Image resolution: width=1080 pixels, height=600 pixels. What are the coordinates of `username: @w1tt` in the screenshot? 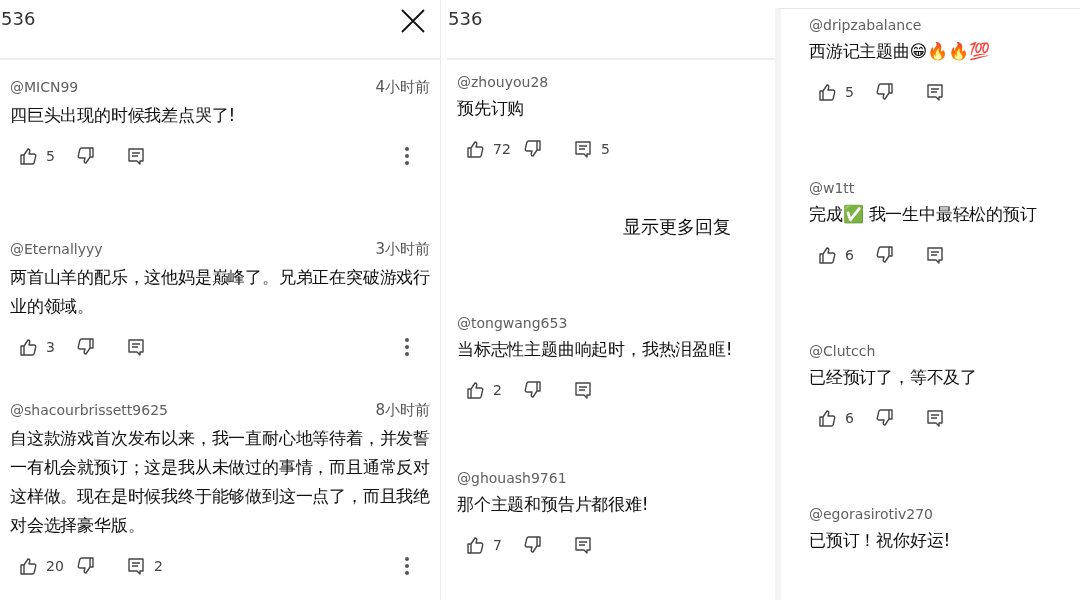 It's located at (832, 188).